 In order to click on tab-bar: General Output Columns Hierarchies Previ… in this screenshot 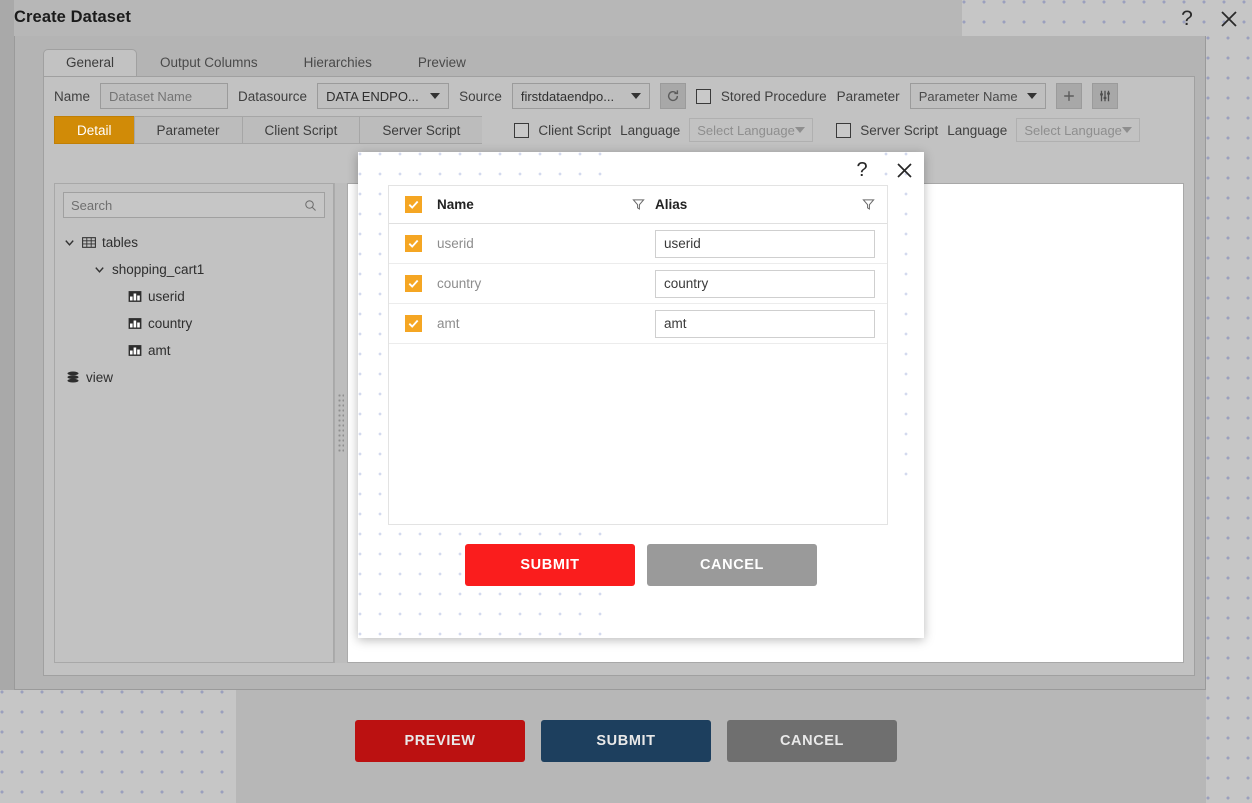, I will do `click(624, 60)`.